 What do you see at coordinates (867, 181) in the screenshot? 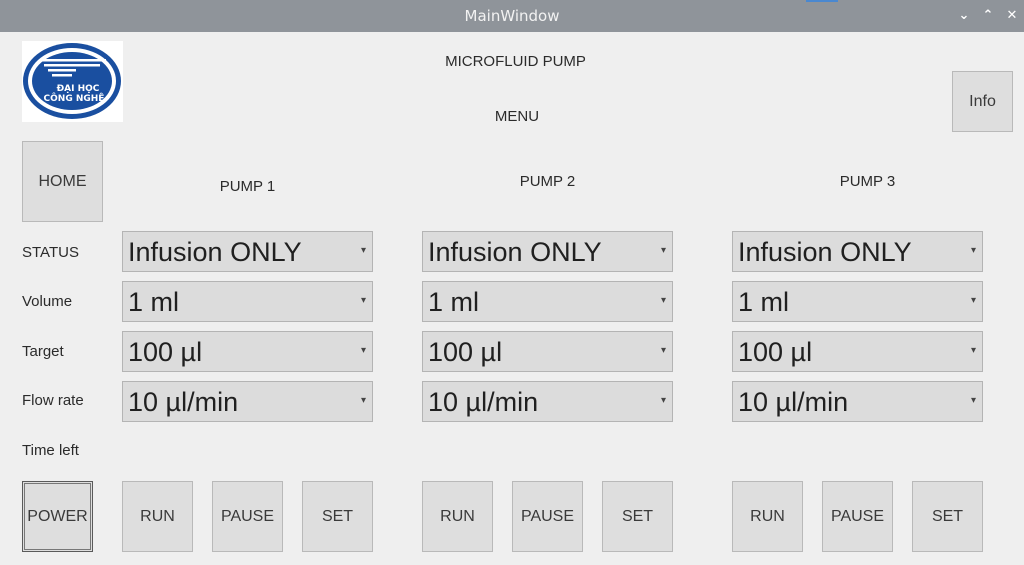
I see `pump3-title: PUMP 3` at bounding box center [867, 181].